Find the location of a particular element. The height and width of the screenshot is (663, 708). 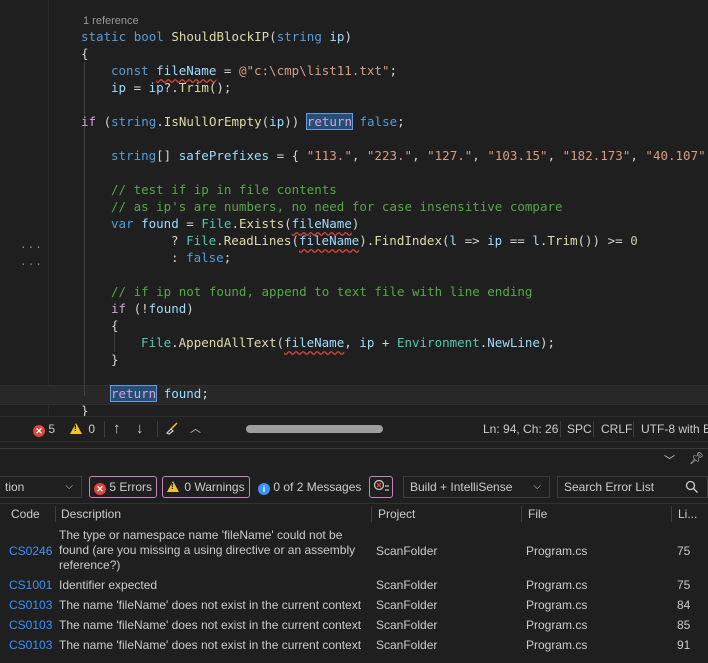

code-token: return is located at coordinates (329, 121).